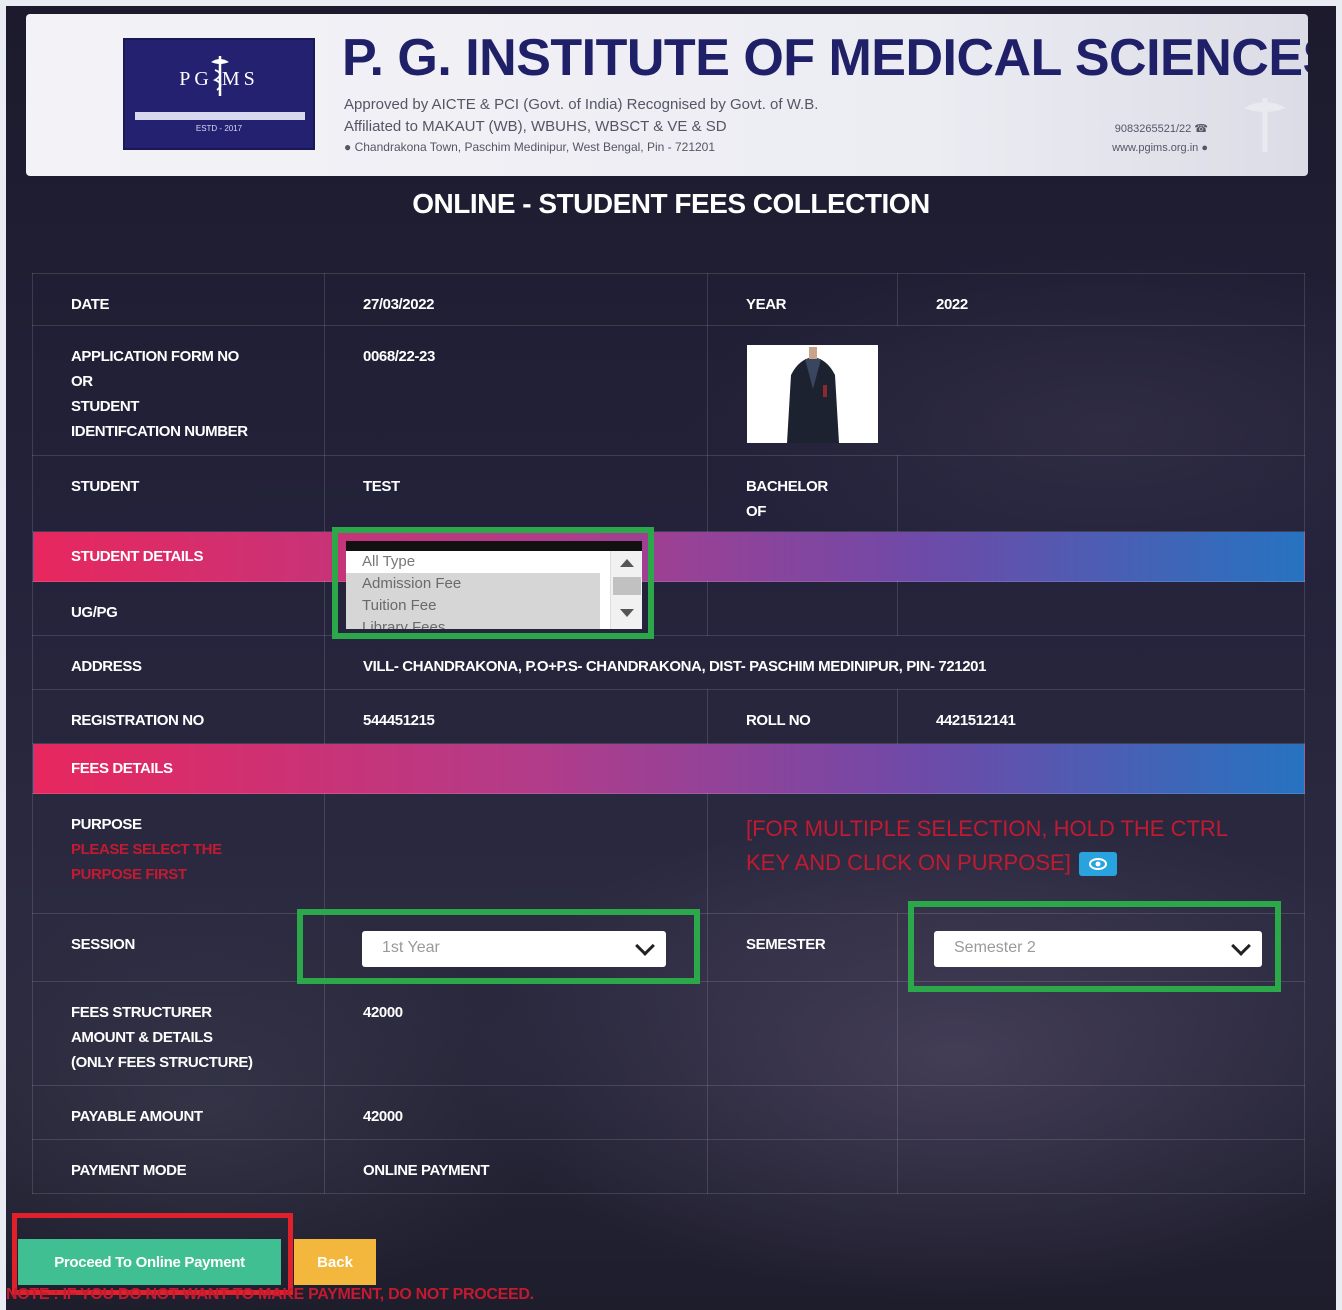 The height and width of the screenshot is (1310, 1342). What do you see at coordinates (1265, 125) in the screenshot?
I see `watermark-caduceus-icon` at bounding box center [1265, 125].